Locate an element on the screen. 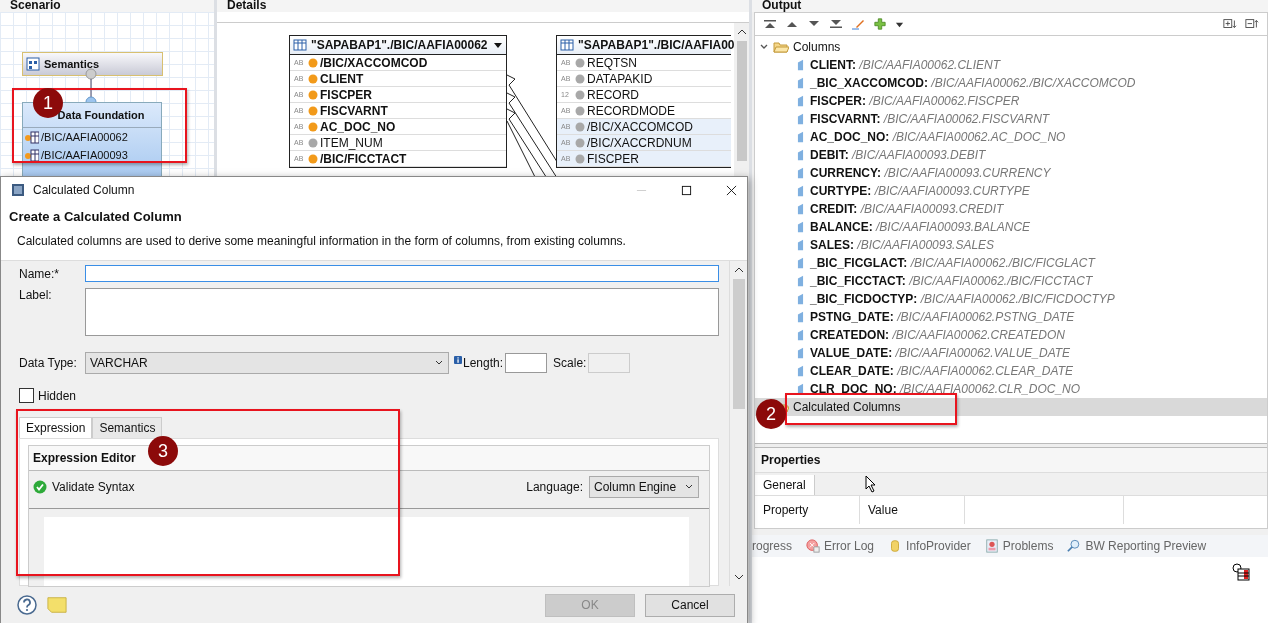  column-mapping: FISCVARNT: /BIC/AAFIA00062.FISCVARNT is located at coordinates (930, 119).